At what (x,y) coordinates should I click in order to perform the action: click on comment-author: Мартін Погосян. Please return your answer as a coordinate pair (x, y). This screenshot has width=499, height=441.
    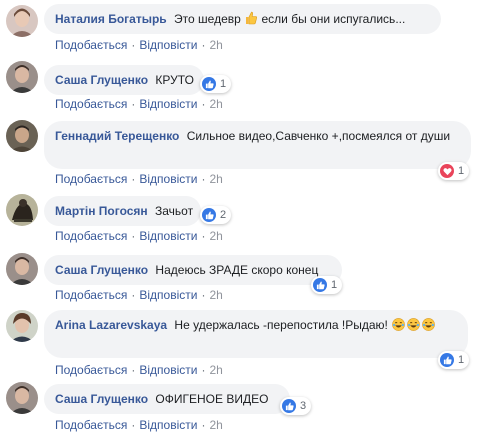
    Looking at the image, I should click on (101, 211).